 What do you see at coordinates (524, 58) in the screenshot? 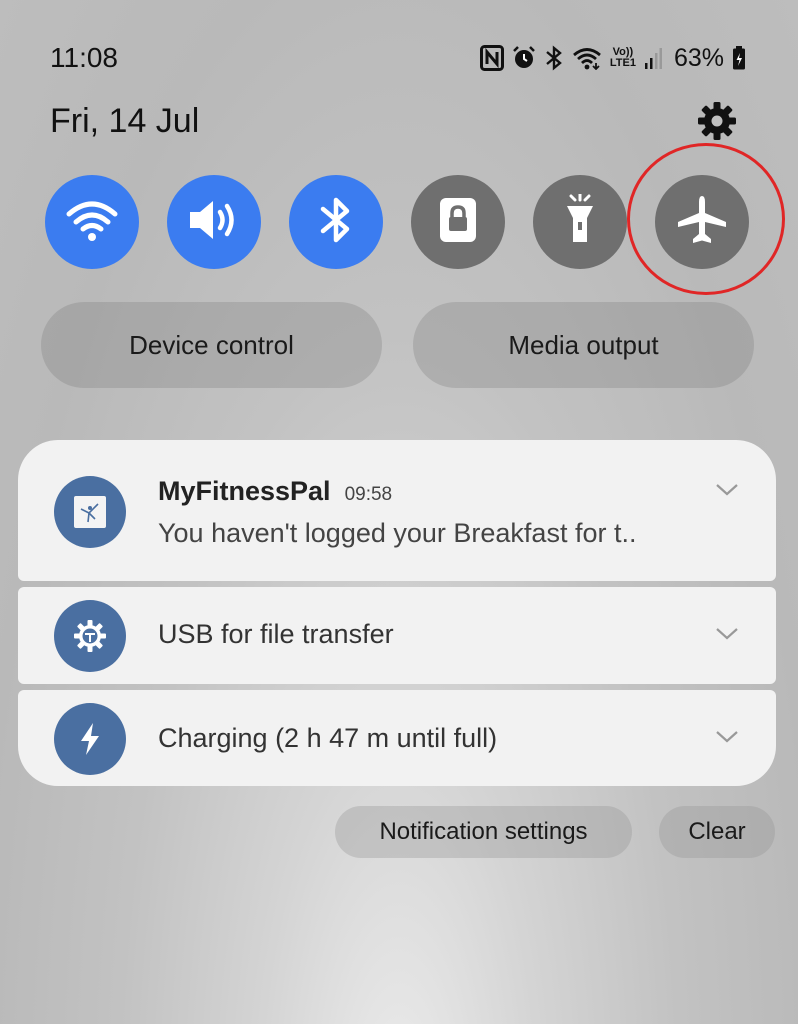
I see `alarm-icon` at bounding box center [524, 58].